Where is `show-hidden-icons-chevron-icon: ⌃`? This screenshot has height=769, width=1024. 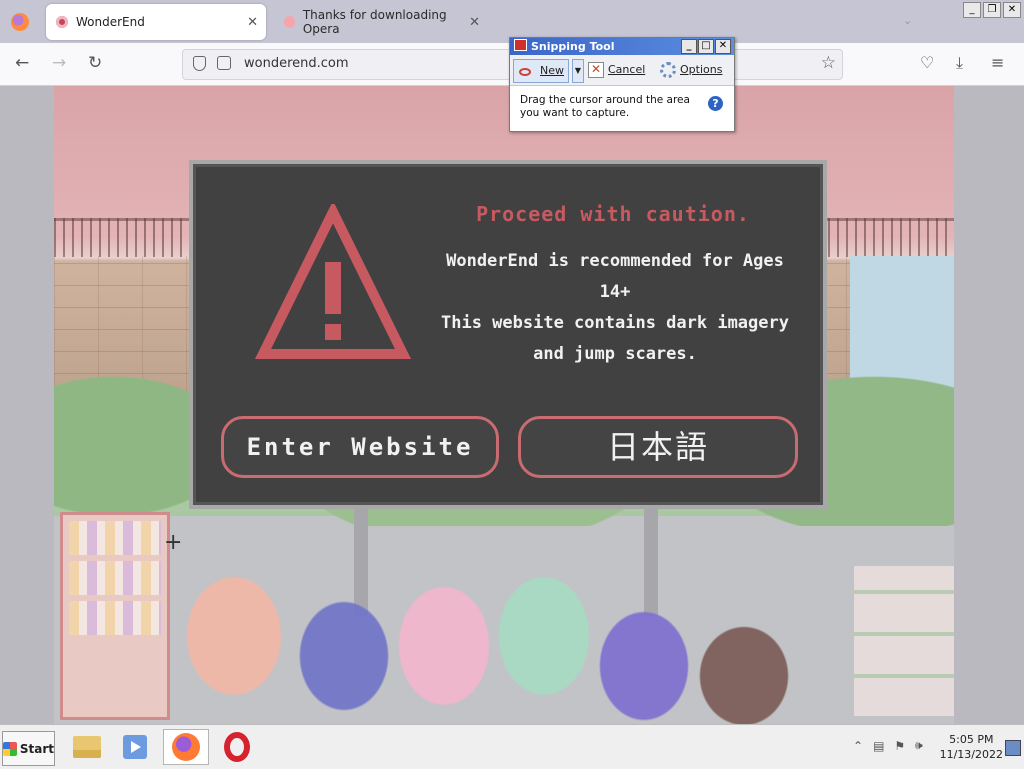 show-hidden-icons-chevron-icon: ⌃ is located at coordinates (858, 746).